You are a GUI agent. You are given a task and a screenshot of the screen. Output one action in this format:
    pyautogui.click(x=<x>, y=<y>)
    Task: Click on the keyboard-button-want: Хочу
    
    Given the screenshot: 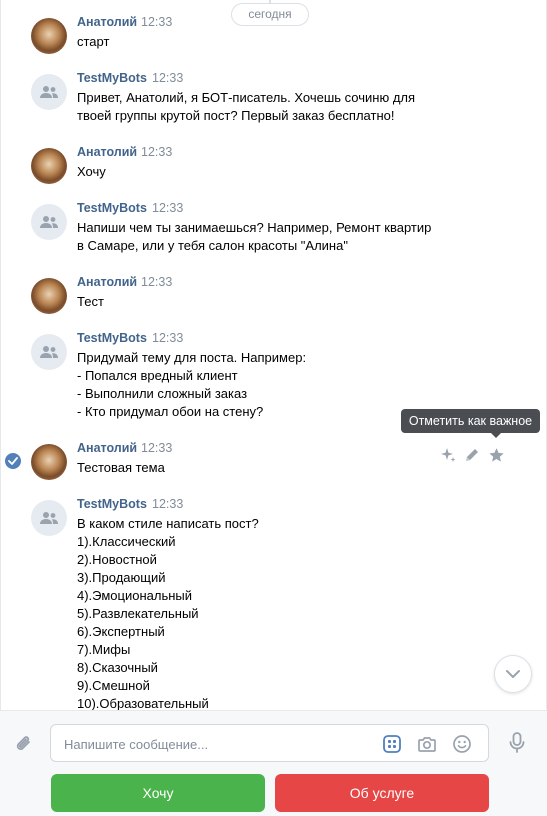 What is the action you would take?
    pyautogui.click(x=158, y=793)
    